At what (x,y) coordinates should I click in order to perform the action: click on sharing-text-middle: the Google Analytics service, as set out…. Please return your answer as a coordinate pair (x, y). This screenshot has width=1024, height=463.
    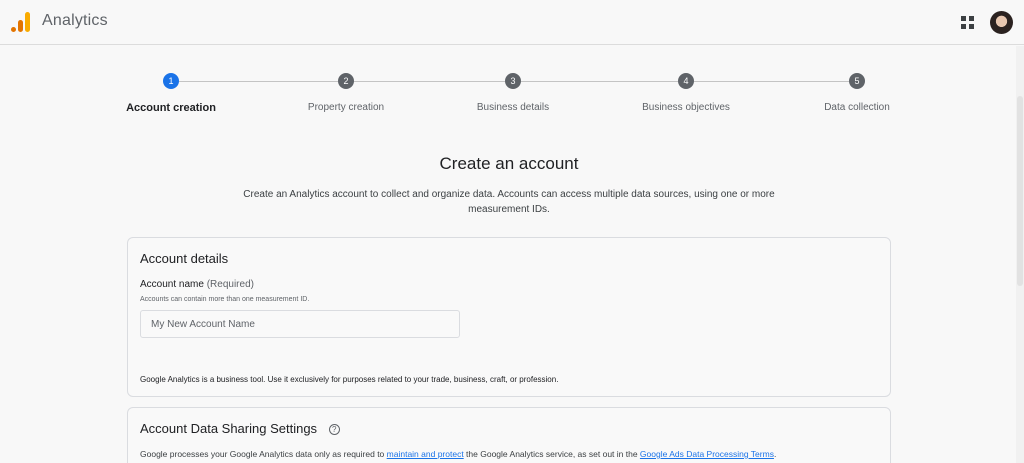
    Looking at the image, I should click on (551, 454).